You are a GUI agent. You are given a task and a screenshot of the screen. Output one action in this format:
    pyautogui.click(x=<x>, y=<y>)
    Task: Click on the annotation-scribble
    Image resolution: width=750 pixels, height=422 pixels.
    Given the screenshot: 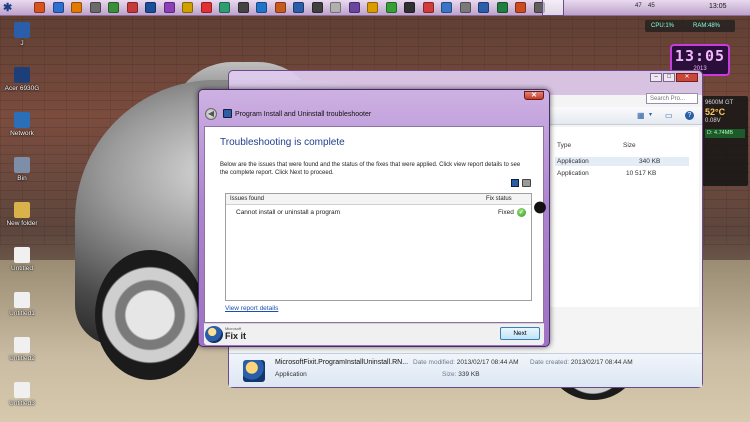 What is the action you would take?
    pyautogui.click(x=540, y=207)
    